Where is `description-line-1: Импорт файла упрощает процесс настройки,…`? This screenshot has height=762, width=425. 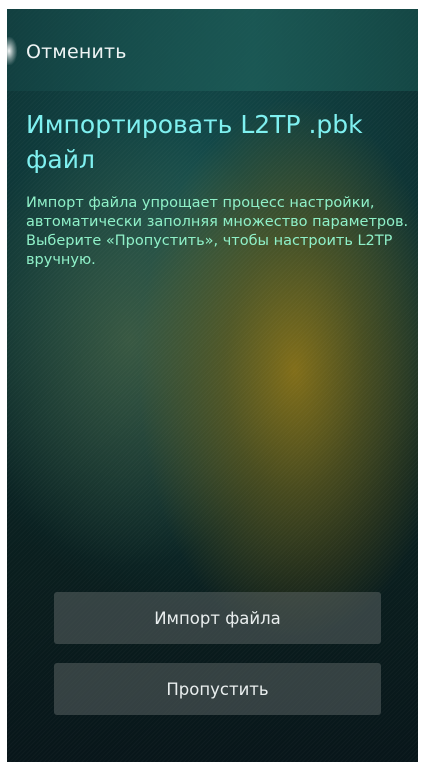 description-line-1: Импорт файла упрощает процесс настройки,… is located at coordinates (217, 212).